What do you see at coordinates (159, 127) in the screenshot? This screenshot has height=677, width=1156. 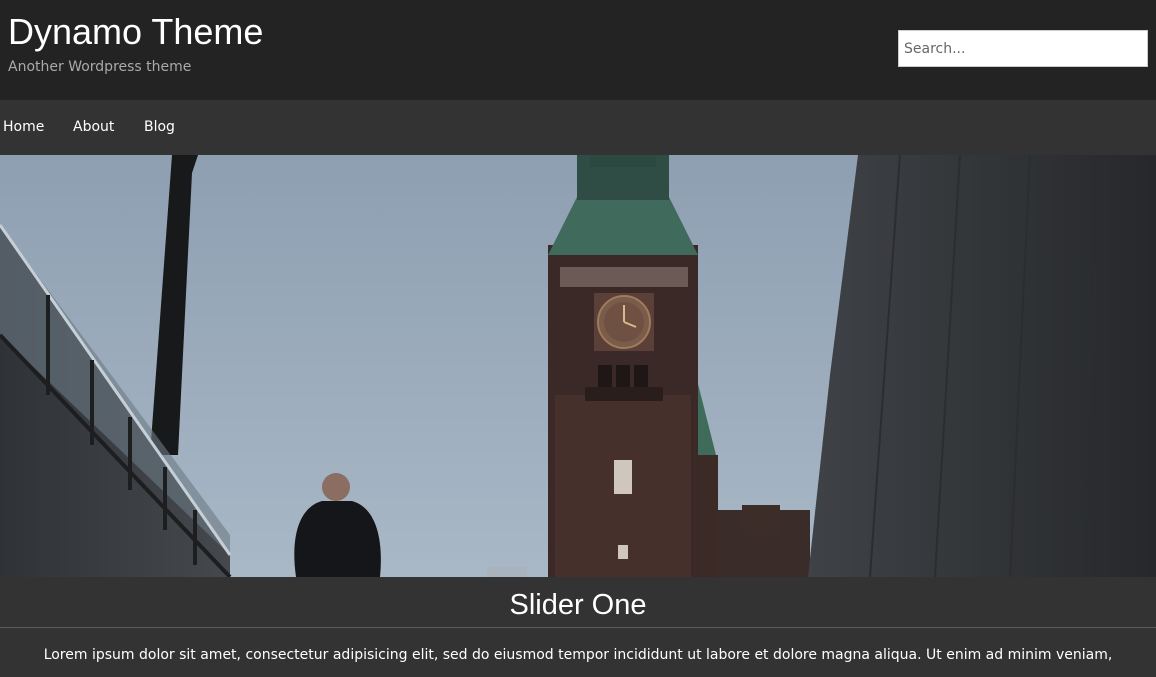 I see `nav-item-blog: Blog` at bounding box center [159, 127].